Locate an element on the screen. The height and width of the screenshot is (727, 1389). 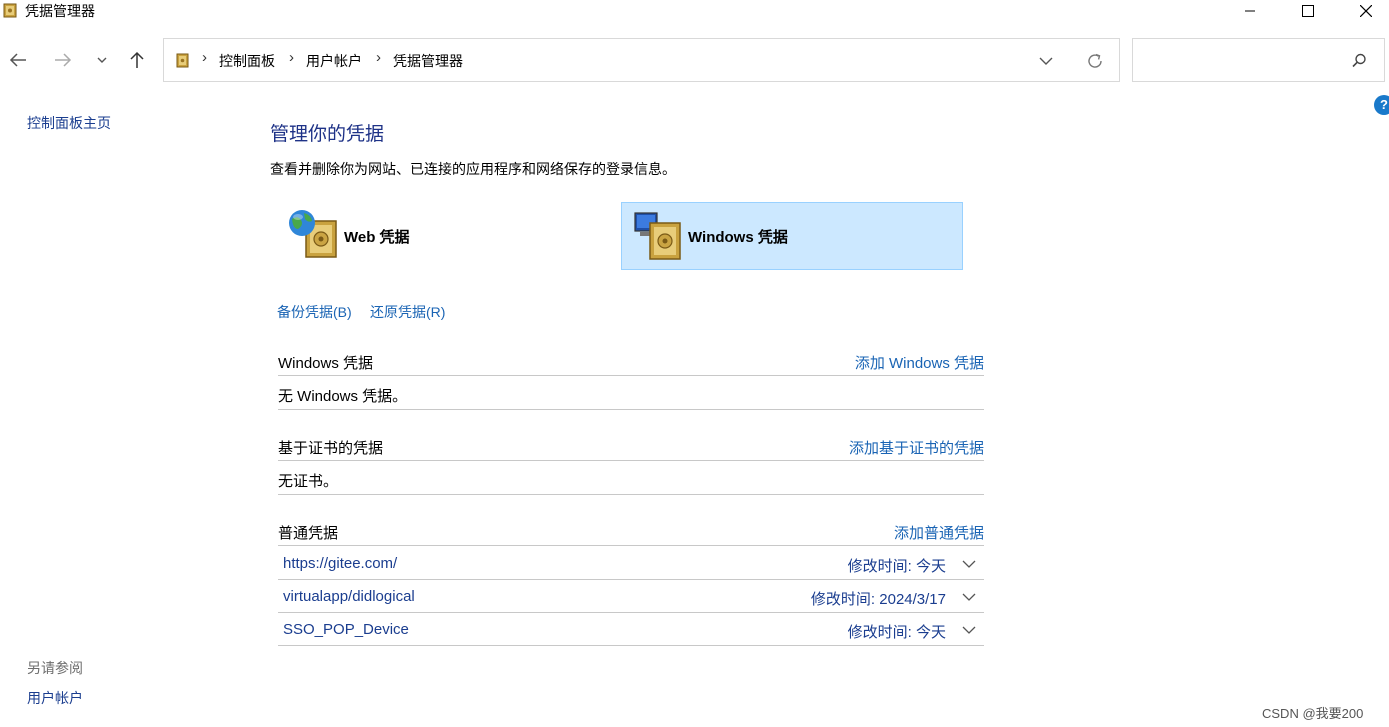
title-bar: 凭据管理器 is located at coordinates (694, 11).